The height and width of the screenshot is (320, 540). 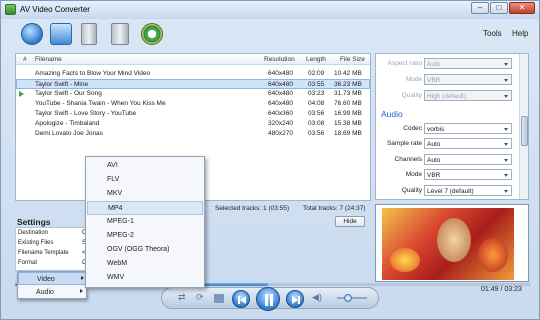 I want to click on col-length: Length, so click(x=316, y=59).